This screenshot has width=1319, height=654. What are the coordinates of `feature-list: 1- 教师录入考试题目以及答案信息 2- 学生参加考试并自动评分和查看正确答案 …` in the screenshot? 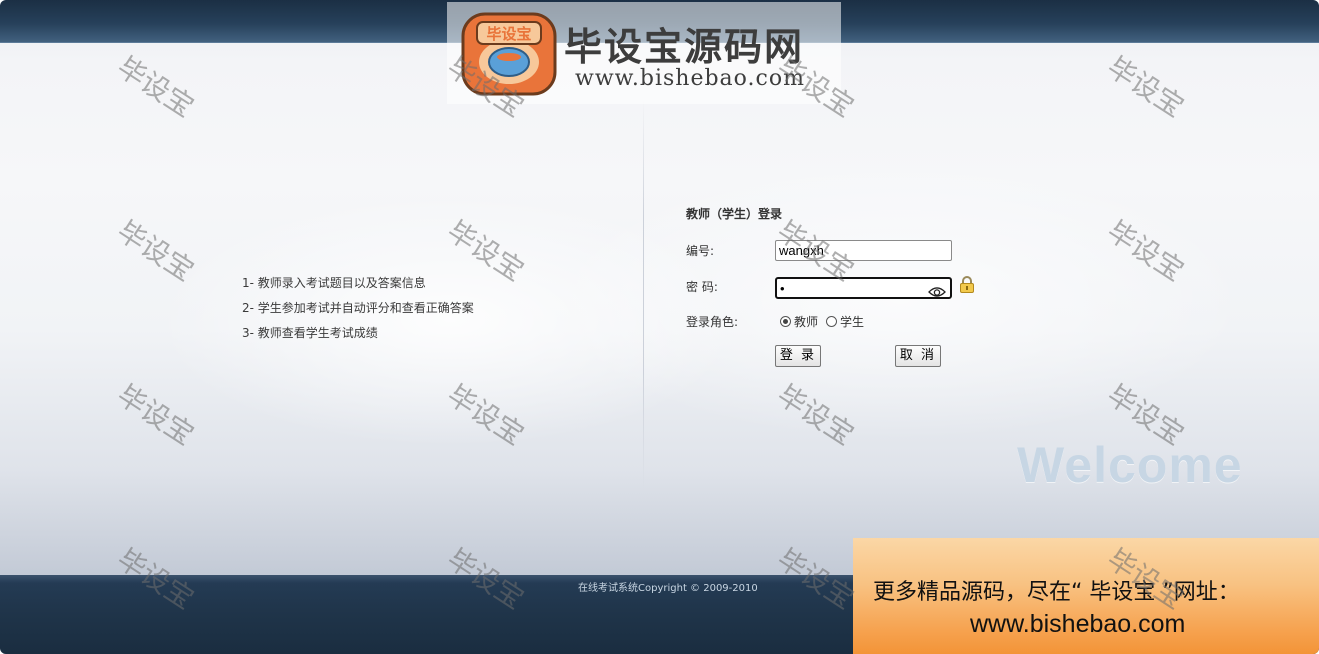 It's located at (358, 313).